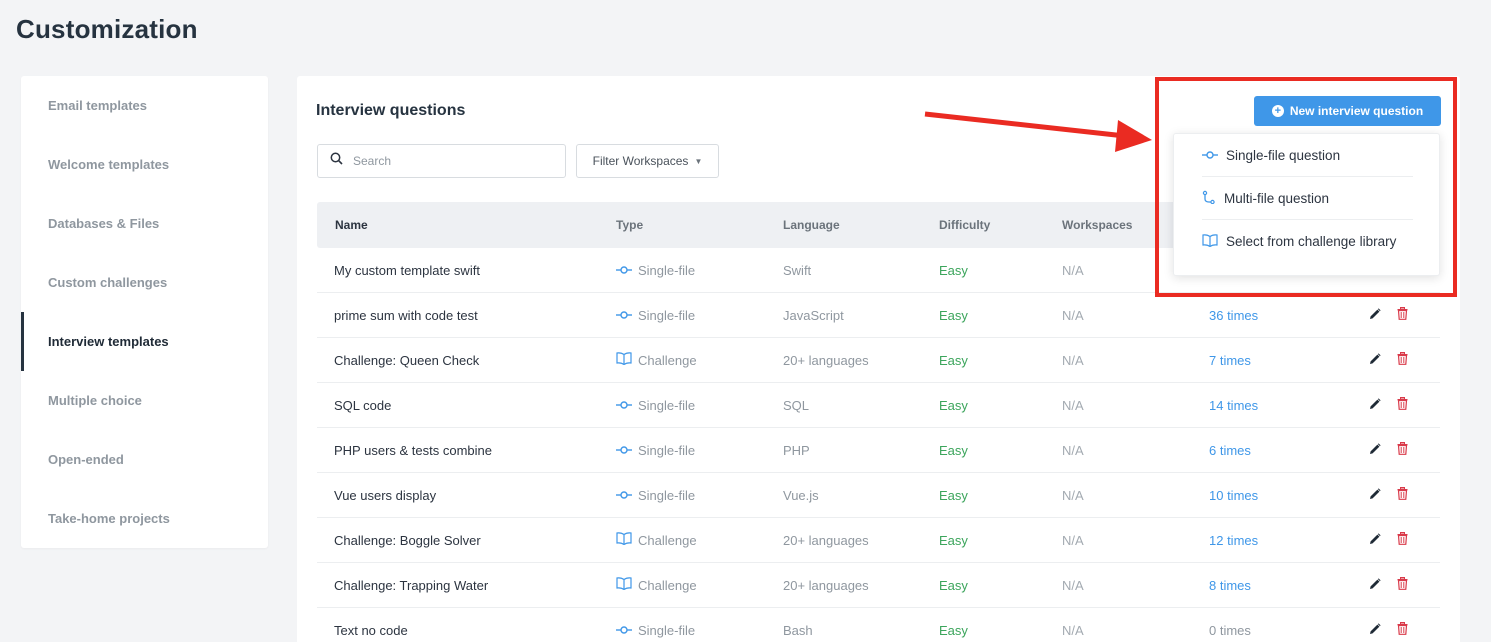  I want to click on sidebar-item-interview-templates: Interview templates, so click(144, 341).